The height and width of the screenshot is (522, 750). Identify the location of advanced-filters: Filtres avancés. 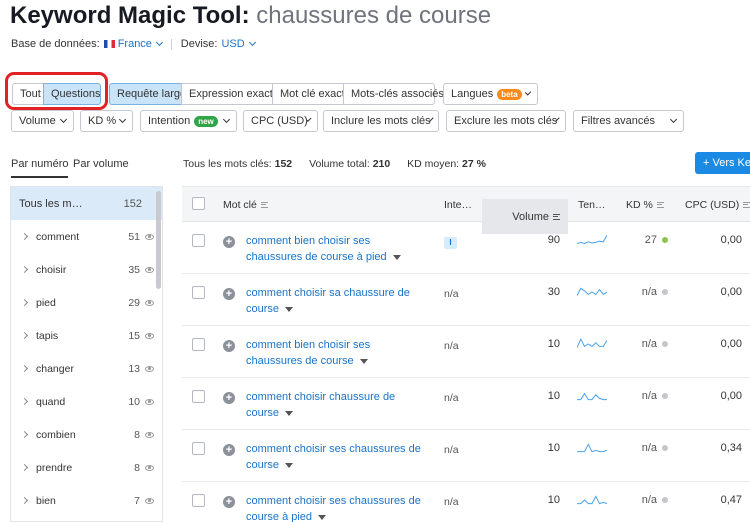
(628, 121).